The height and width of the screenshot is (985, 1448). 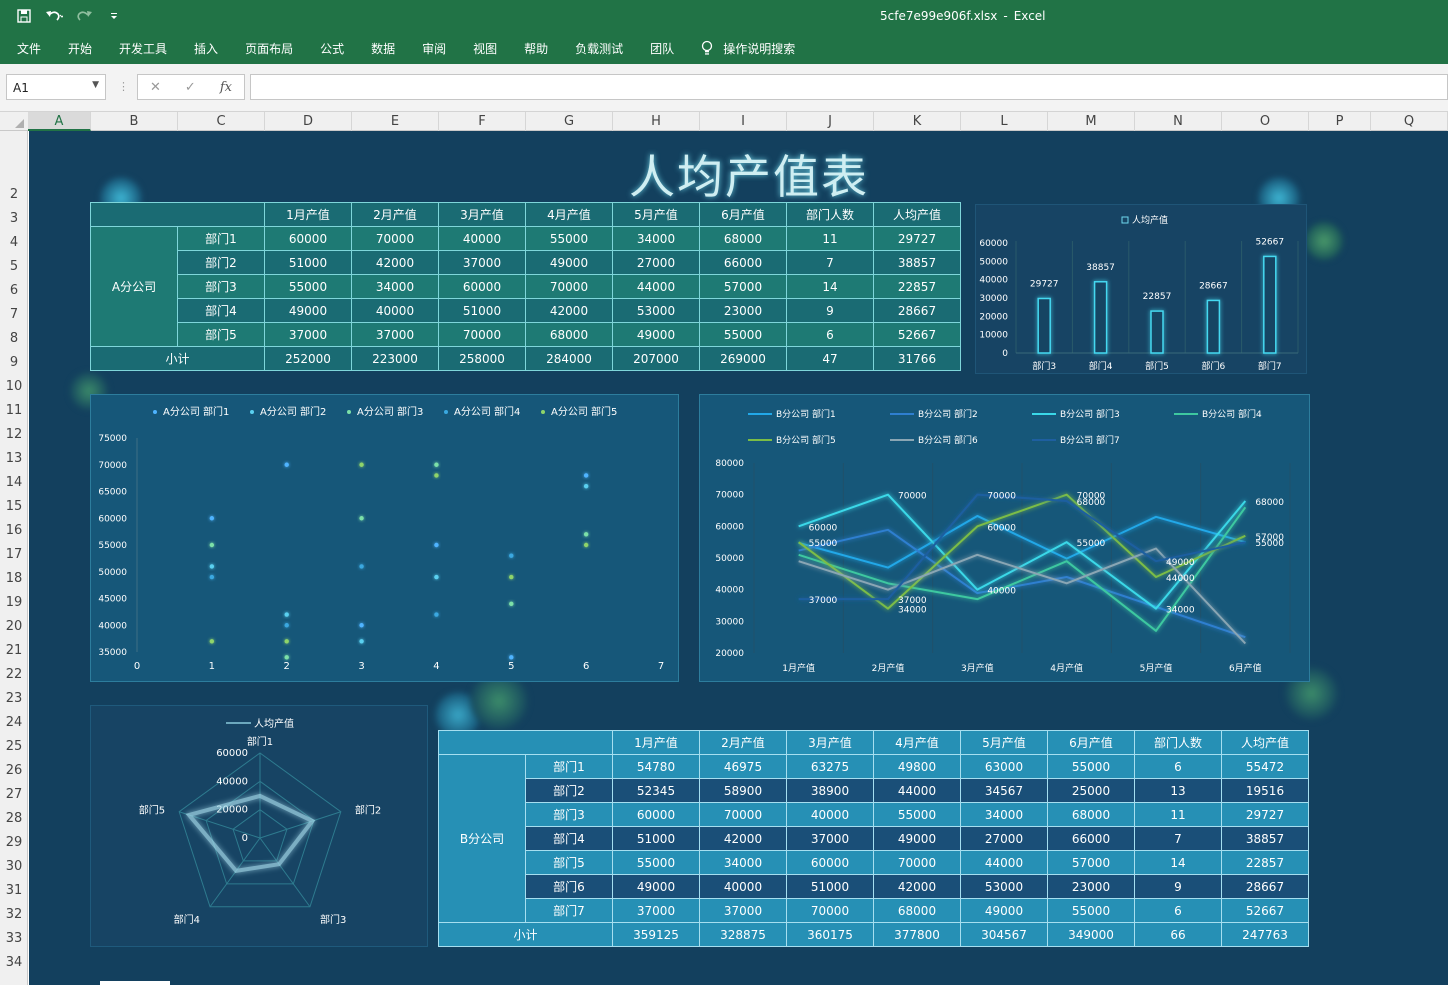 What do you see at coordinates (569, 121) in the screenshot?
I see `column-header-G: G` at bounding box center [569, 121].